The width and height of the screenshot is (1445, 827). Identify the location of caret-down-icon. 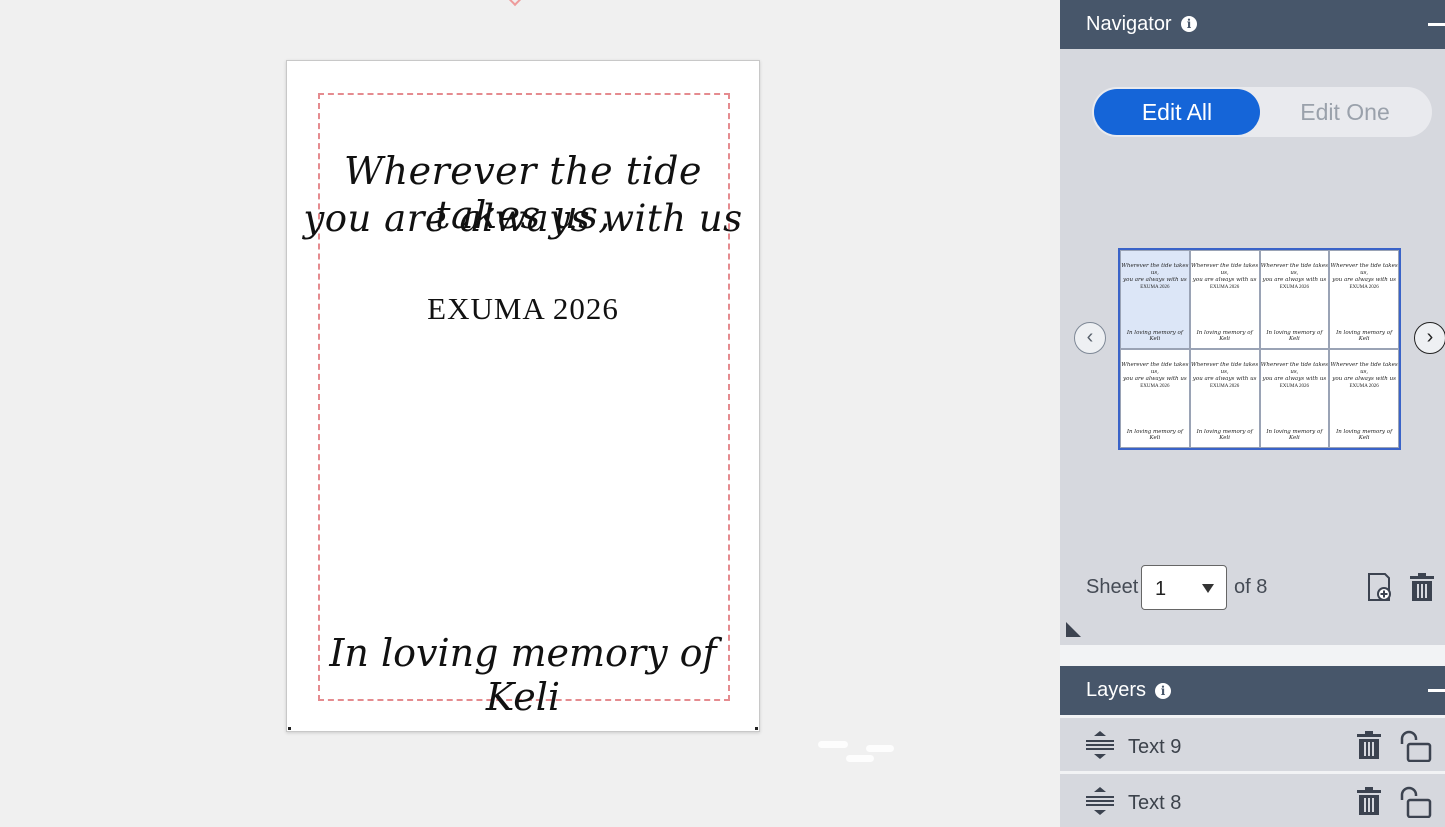
(1208, 588).